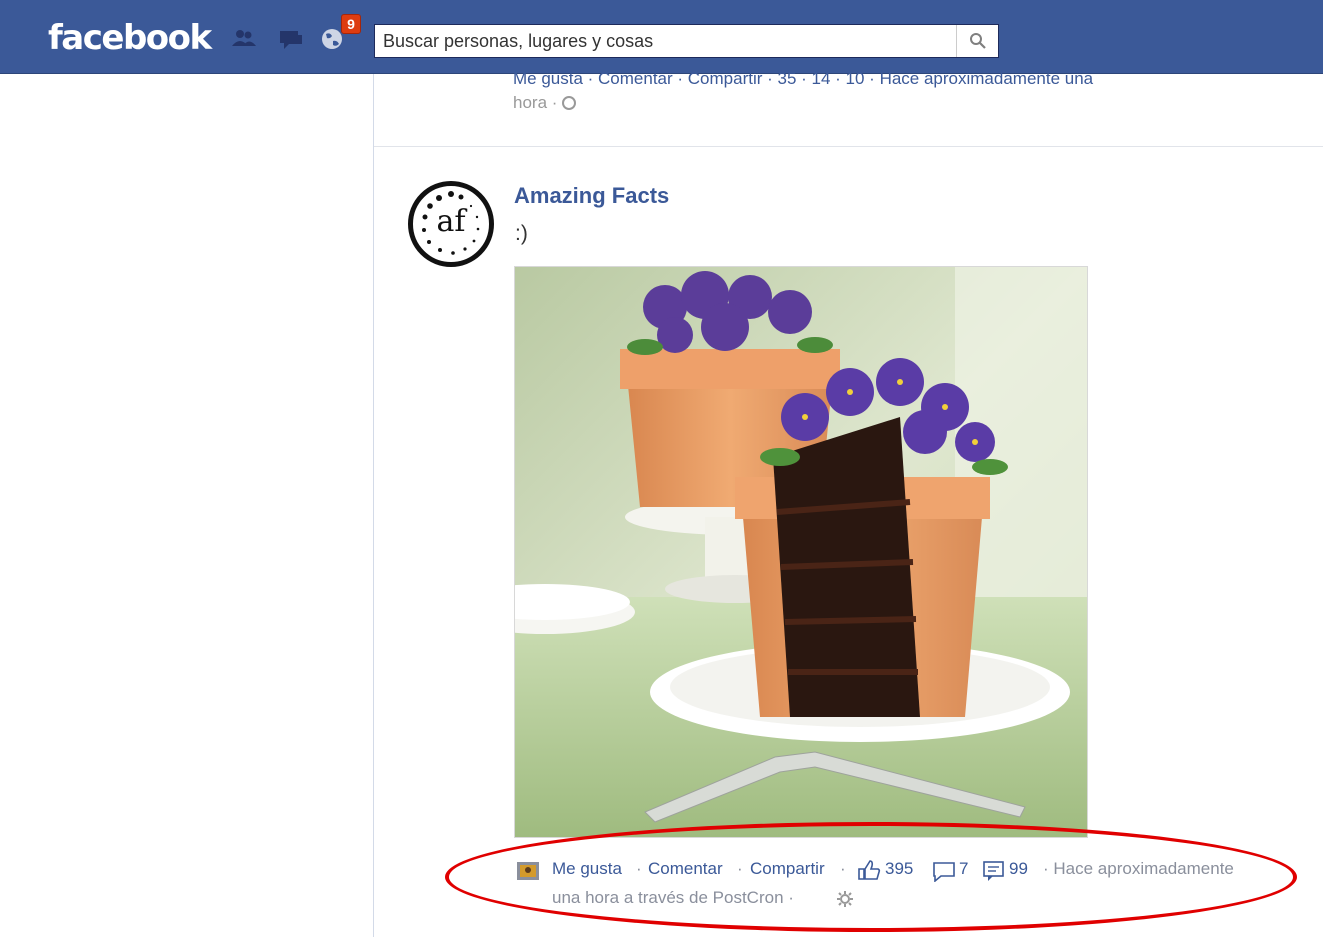 The height and width of the screenshot is (937, 1323). I want to click on like-button: Me gusta, so click(587, 869).